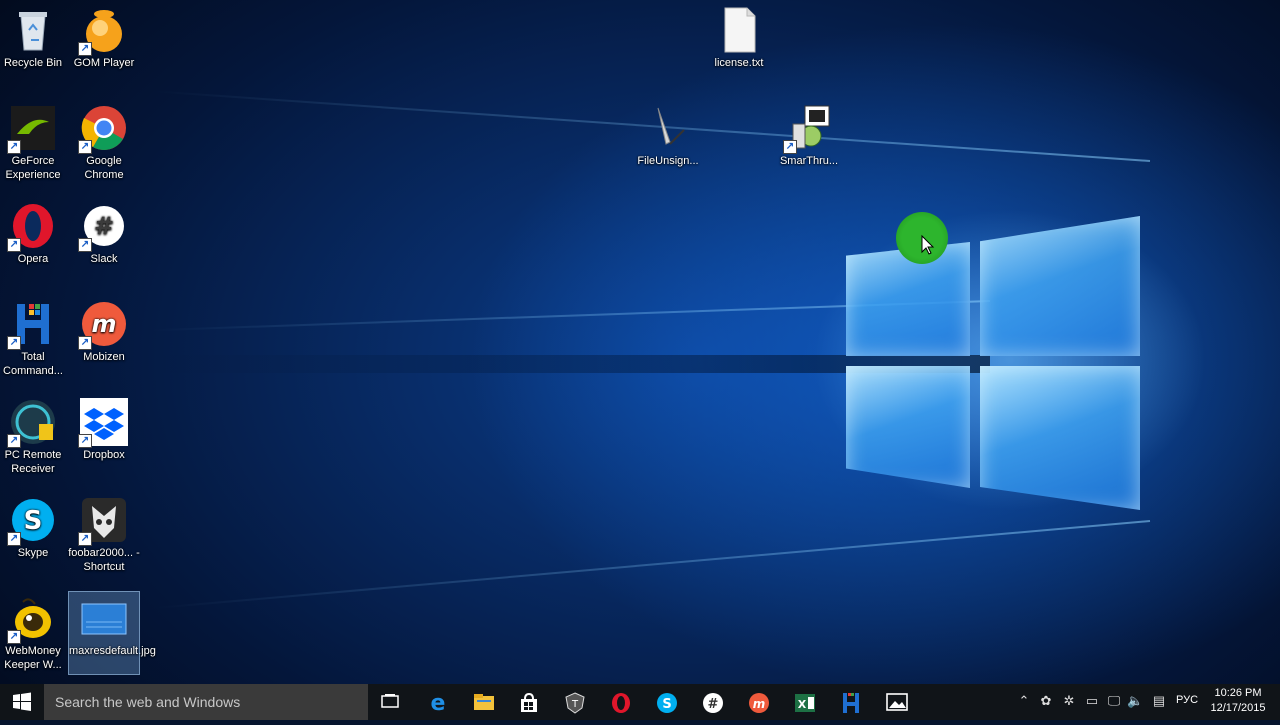 This screenshot has height=725, width=1280. Describe the element at coordinates (528, 702) in the screenshot. I see `taskbar-store` at that location.